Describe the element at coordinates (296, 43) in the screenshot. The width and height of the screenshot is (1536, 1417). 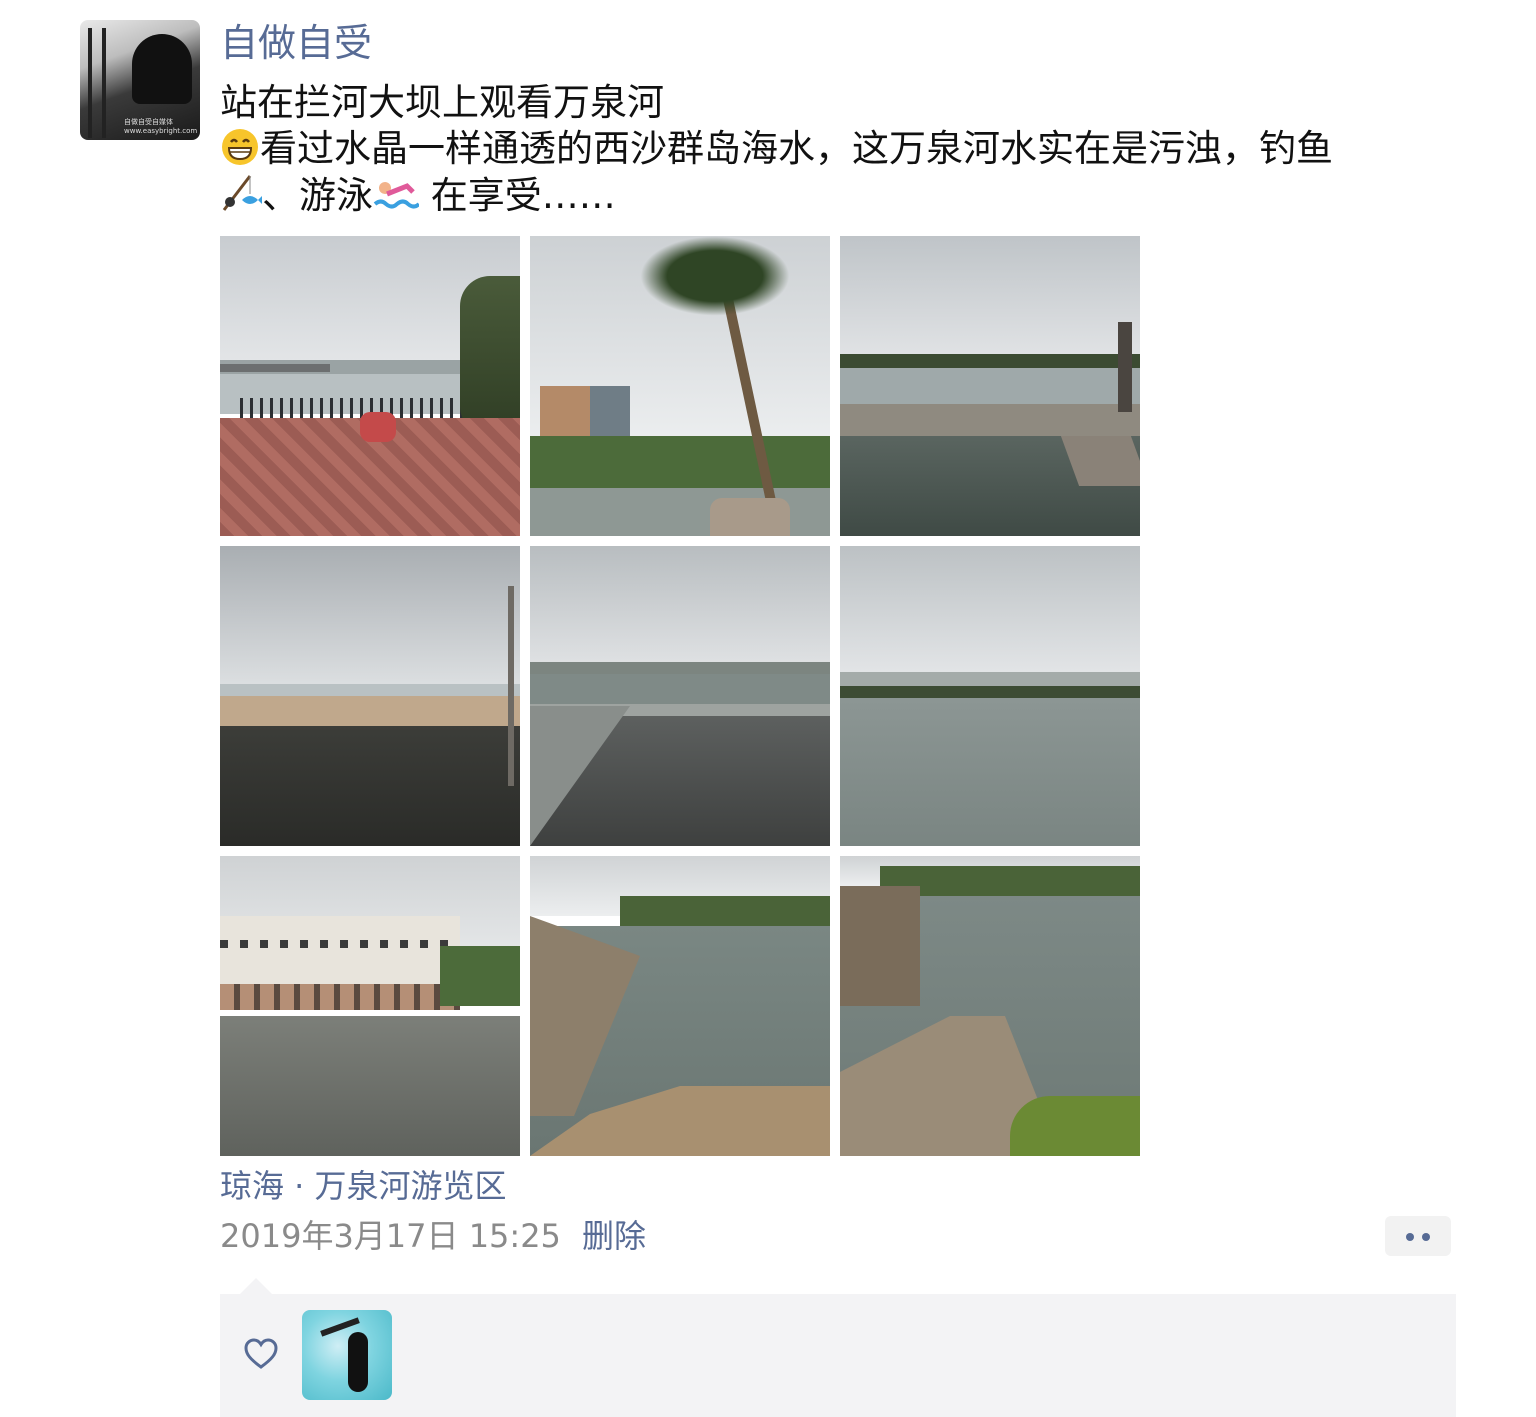
I see `username: 自做自受` at that location.